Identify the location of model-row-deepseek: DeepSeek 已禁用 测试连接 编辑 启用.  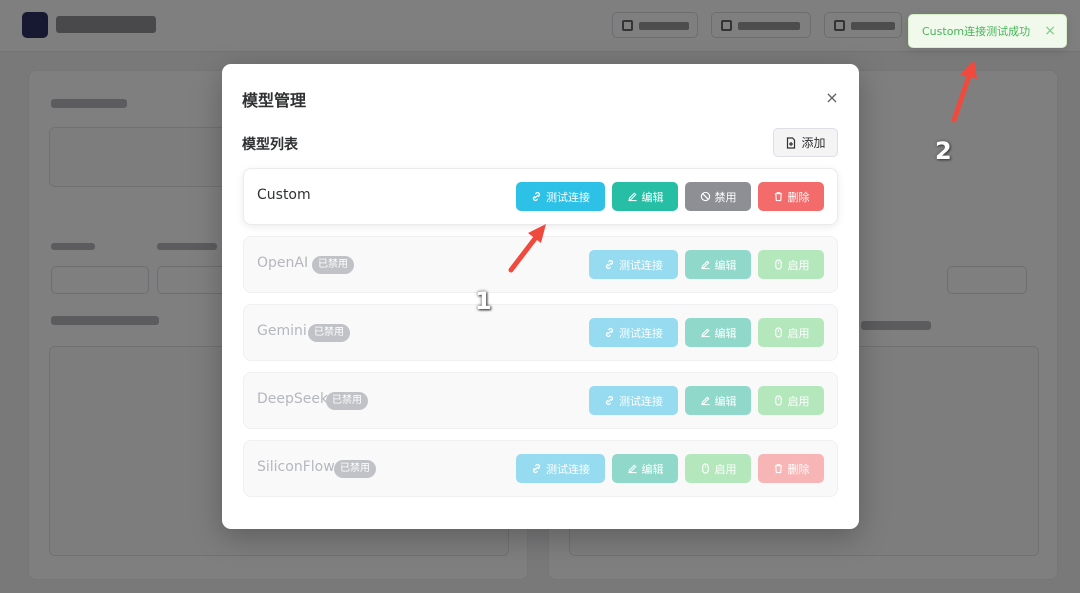
(540, 400).